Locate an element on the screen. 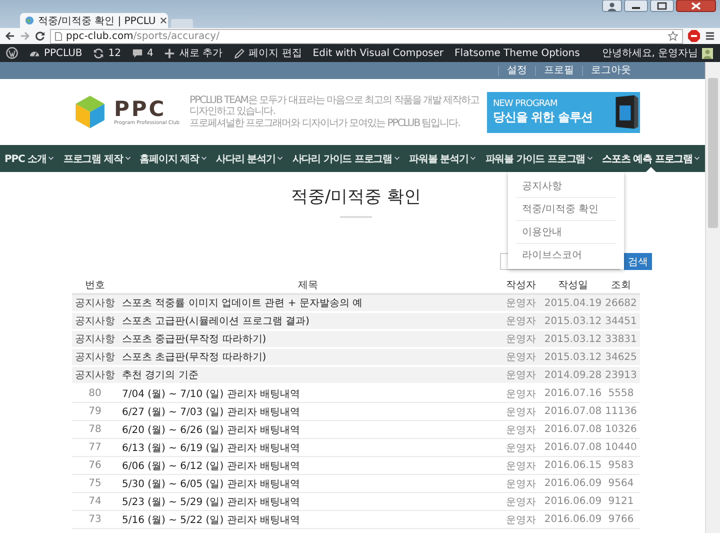 This screenshot has width=720, height=533. admin-bar-link: 4 is located at coordinates (143, 53).